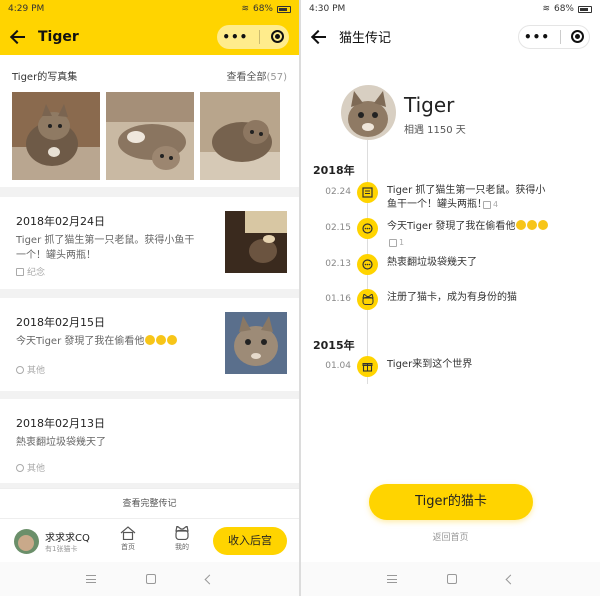  What do you see at coordinates (182, 547) in the screenshot?
I see `tab-mine-label: 我的` at bounding box center [182, 547].